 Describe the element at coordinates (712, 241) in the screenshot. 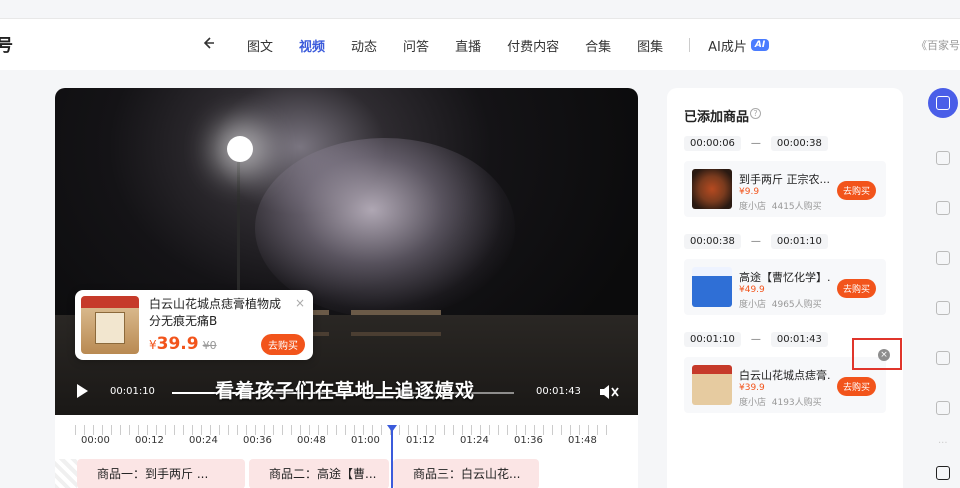

I see `slot-start-time: 00:00:38` at that location.